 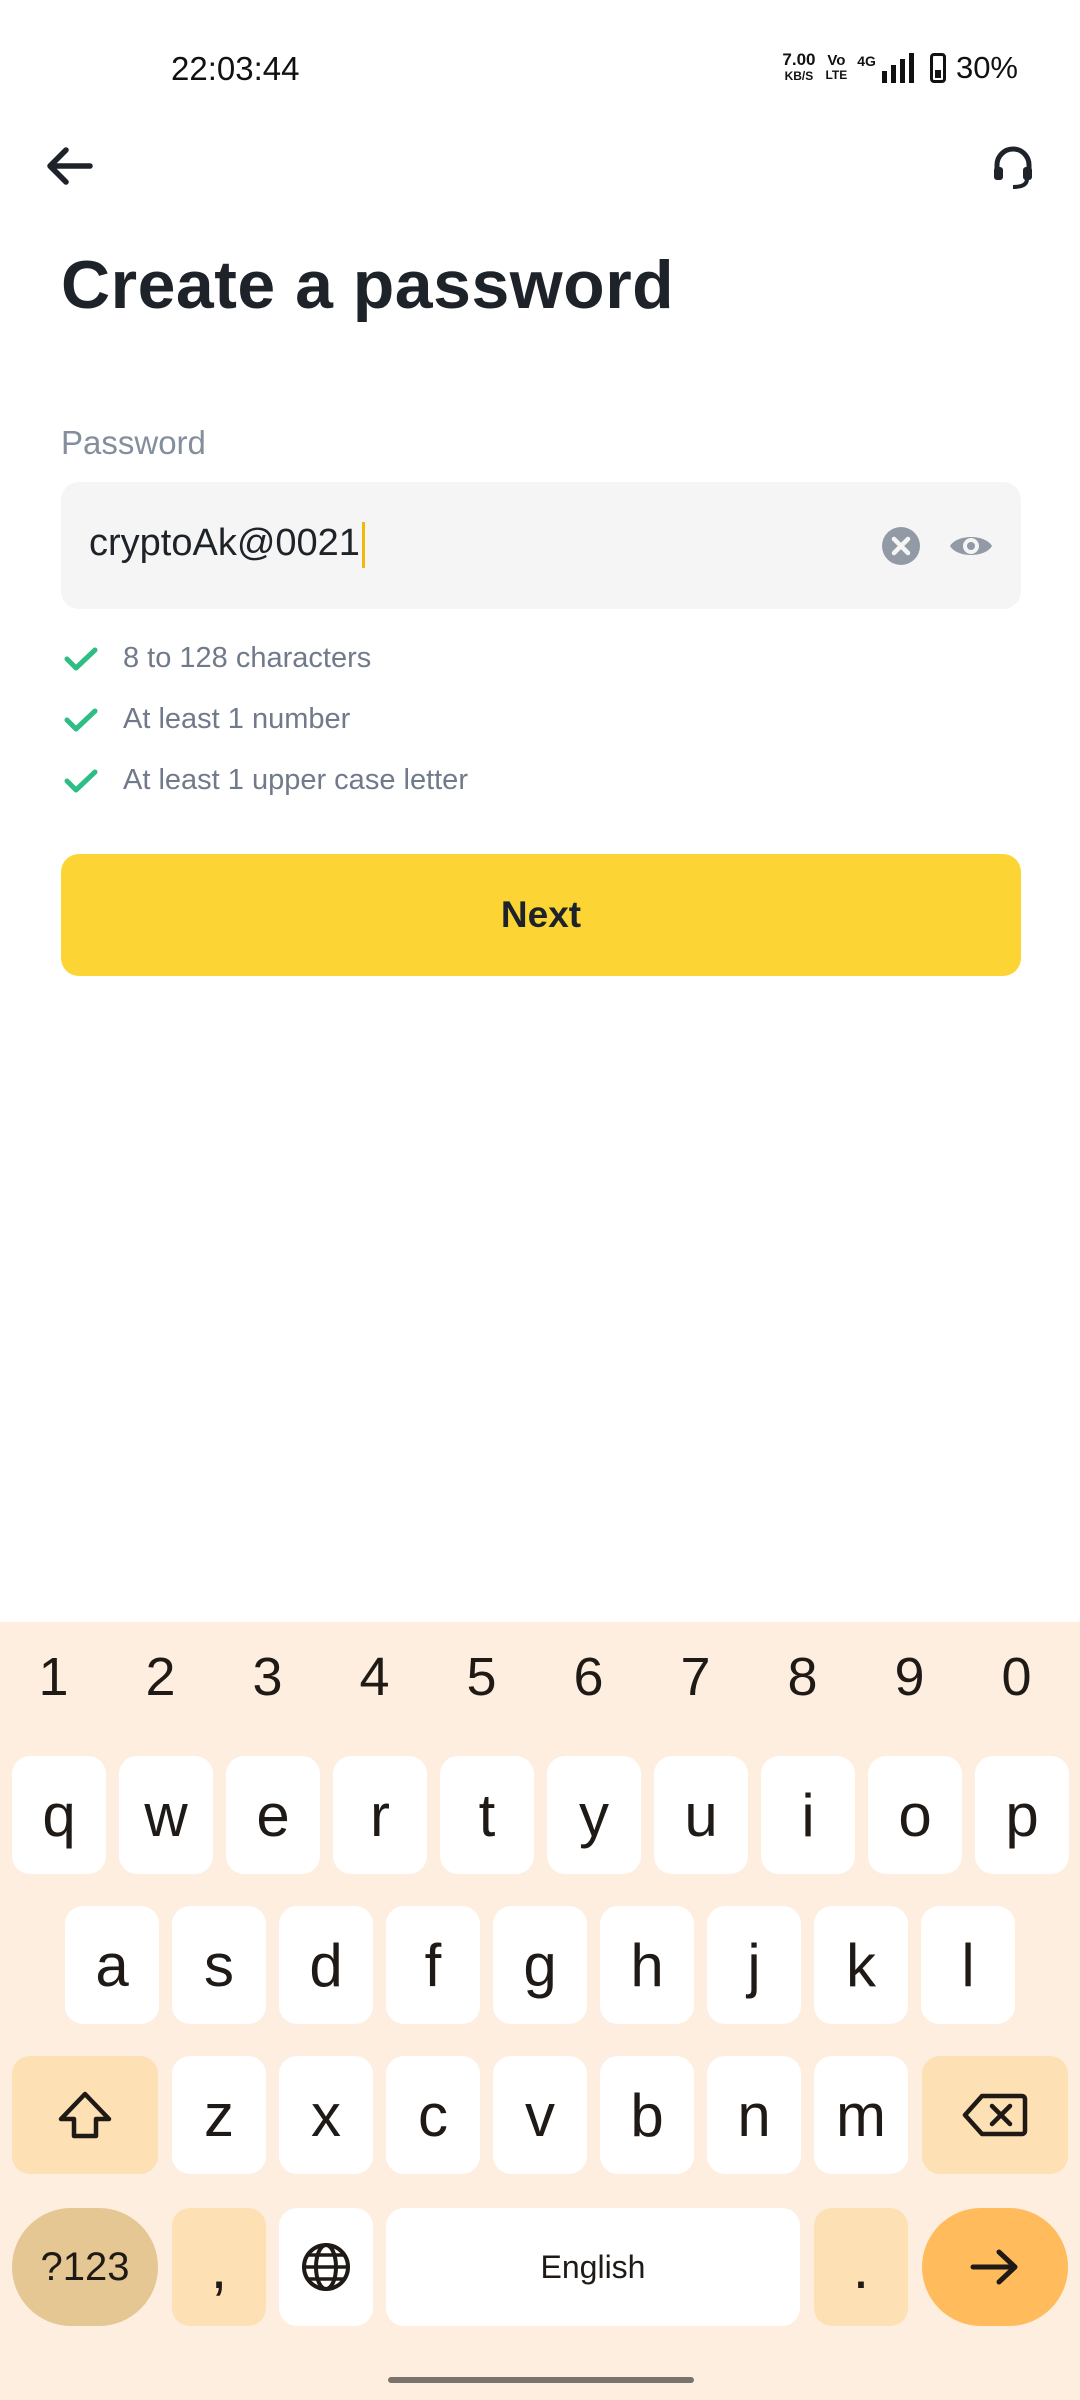 I want to click on symbols-key: ?123, so click(x=85, y=2267).